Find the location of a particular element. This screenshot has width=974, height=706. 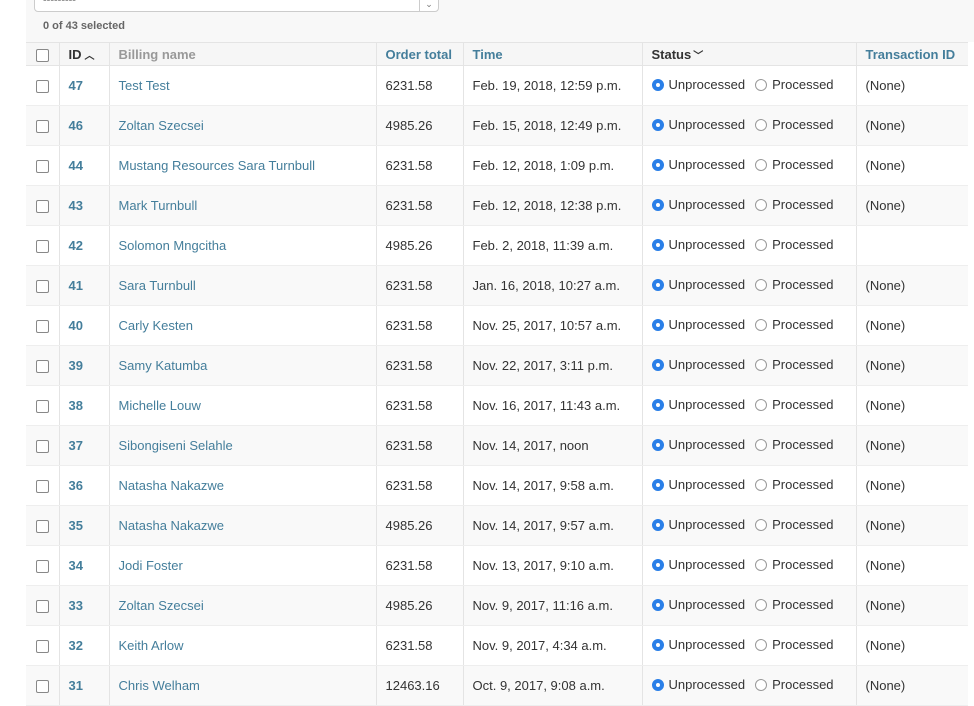

order-id-link: 39 is located at coordinates (76, 365).